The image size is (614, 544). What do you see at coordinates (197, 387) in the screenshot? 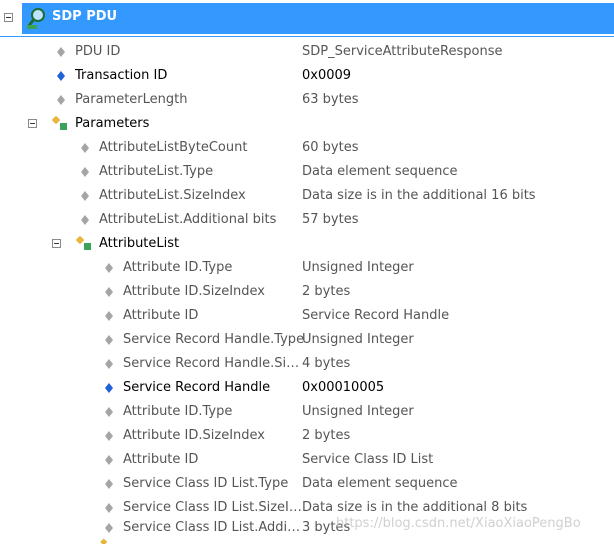
I see `row-label: Service Record Handle` at bounding box center [197, 387].